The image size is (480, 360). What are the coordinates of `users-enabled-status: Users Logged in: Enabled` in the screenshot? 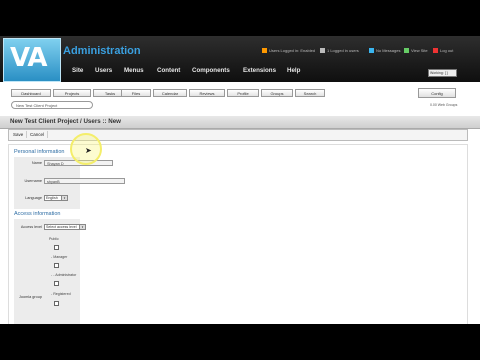 It's located at (288, 50).